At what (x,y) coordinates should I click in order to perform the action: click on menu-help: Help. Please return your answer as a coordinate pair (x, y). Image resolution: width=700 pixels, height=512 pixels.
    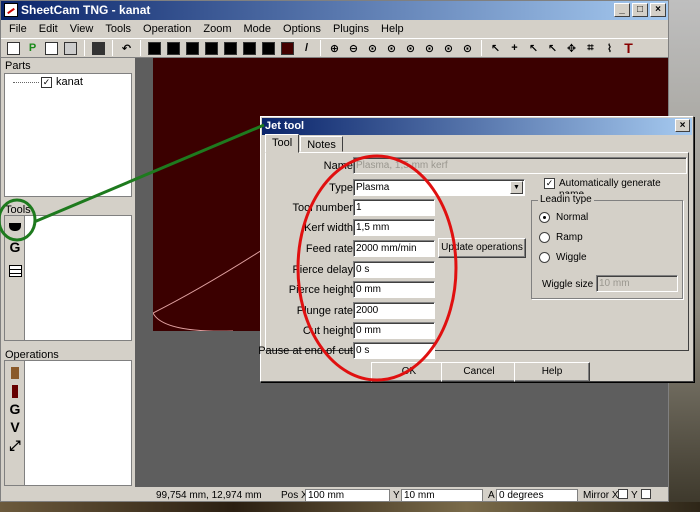
    Looking at the image, I should click on (392, 29).